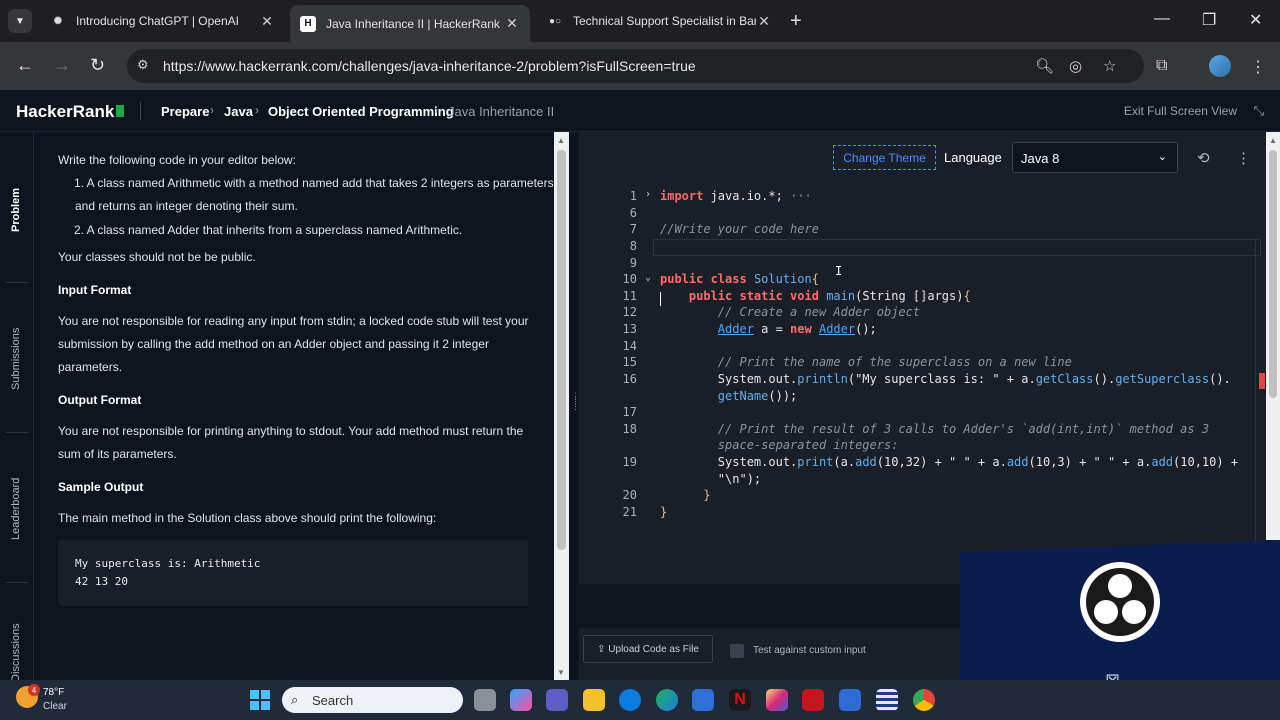 The image size is (1280, 720). I want to click on windows-start-icon, so click(260, 700).